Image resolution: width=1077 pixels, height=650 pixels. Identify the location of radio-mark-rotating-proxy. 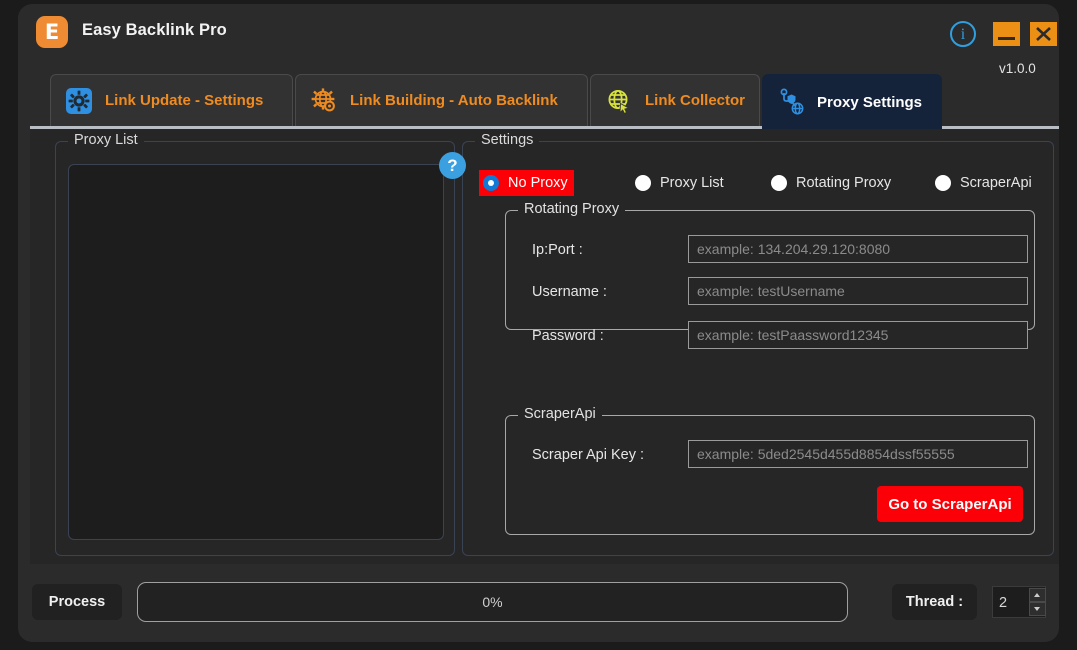
(779, 183).